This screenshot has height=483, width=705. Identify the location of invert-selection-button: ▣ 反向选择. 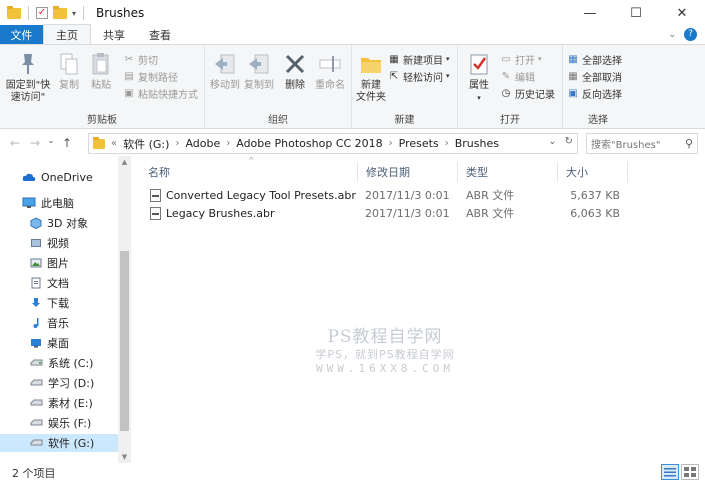
(594, 93).